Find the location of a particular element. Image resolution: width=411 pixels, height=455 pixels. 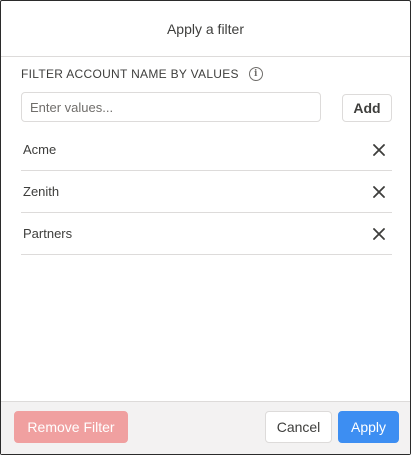

value-row: Partners is located at coordinates (206, 234).